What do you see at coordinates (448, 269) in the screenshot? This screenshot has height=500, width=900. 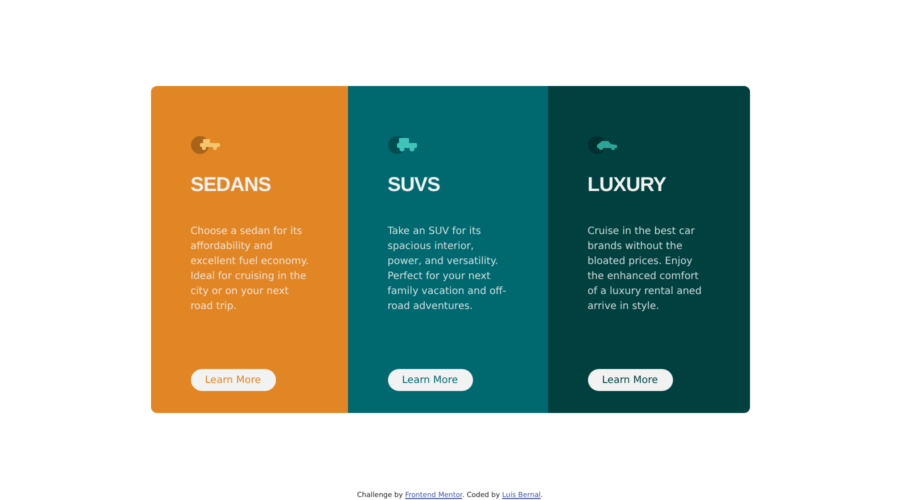 I see `card-description: Take an SUV for its spacious interior, power, and versatility. Perfect for your next family vacation and off-road adventures.` at bounding box center [448, 269].